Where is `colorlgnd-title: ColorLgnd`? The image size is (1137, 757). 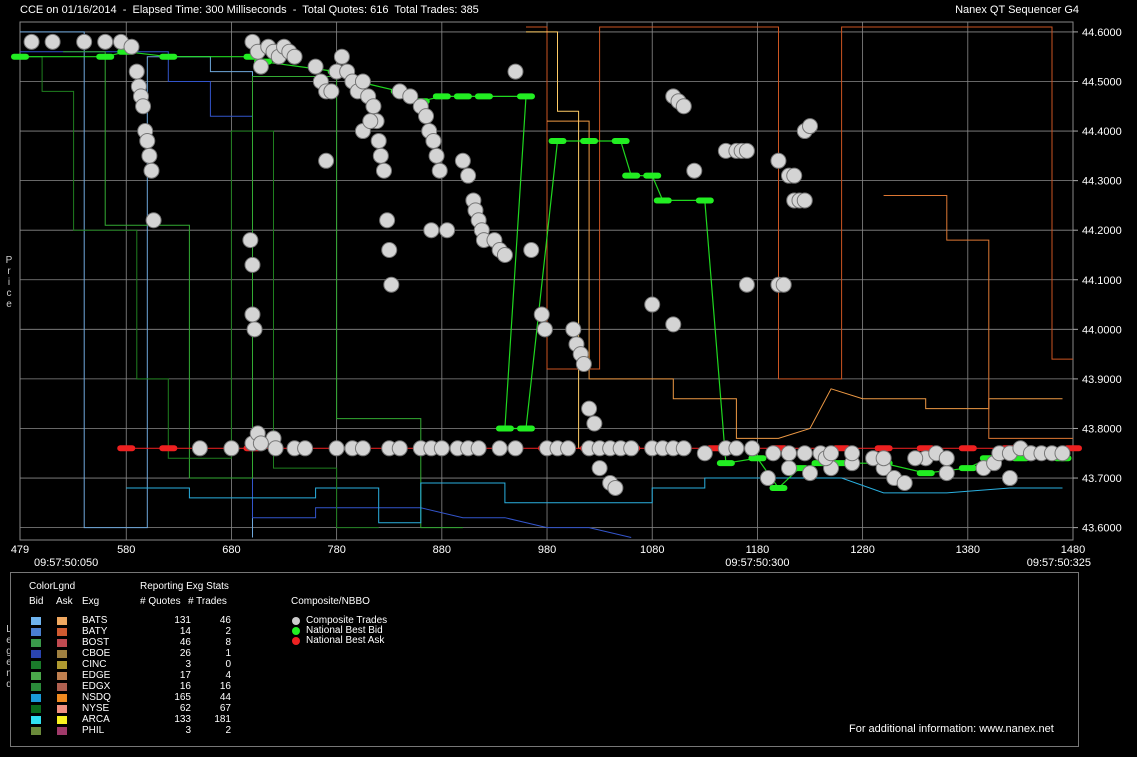
colorlgnd-title: ColorLgnd is located at coordinates (52, 586).